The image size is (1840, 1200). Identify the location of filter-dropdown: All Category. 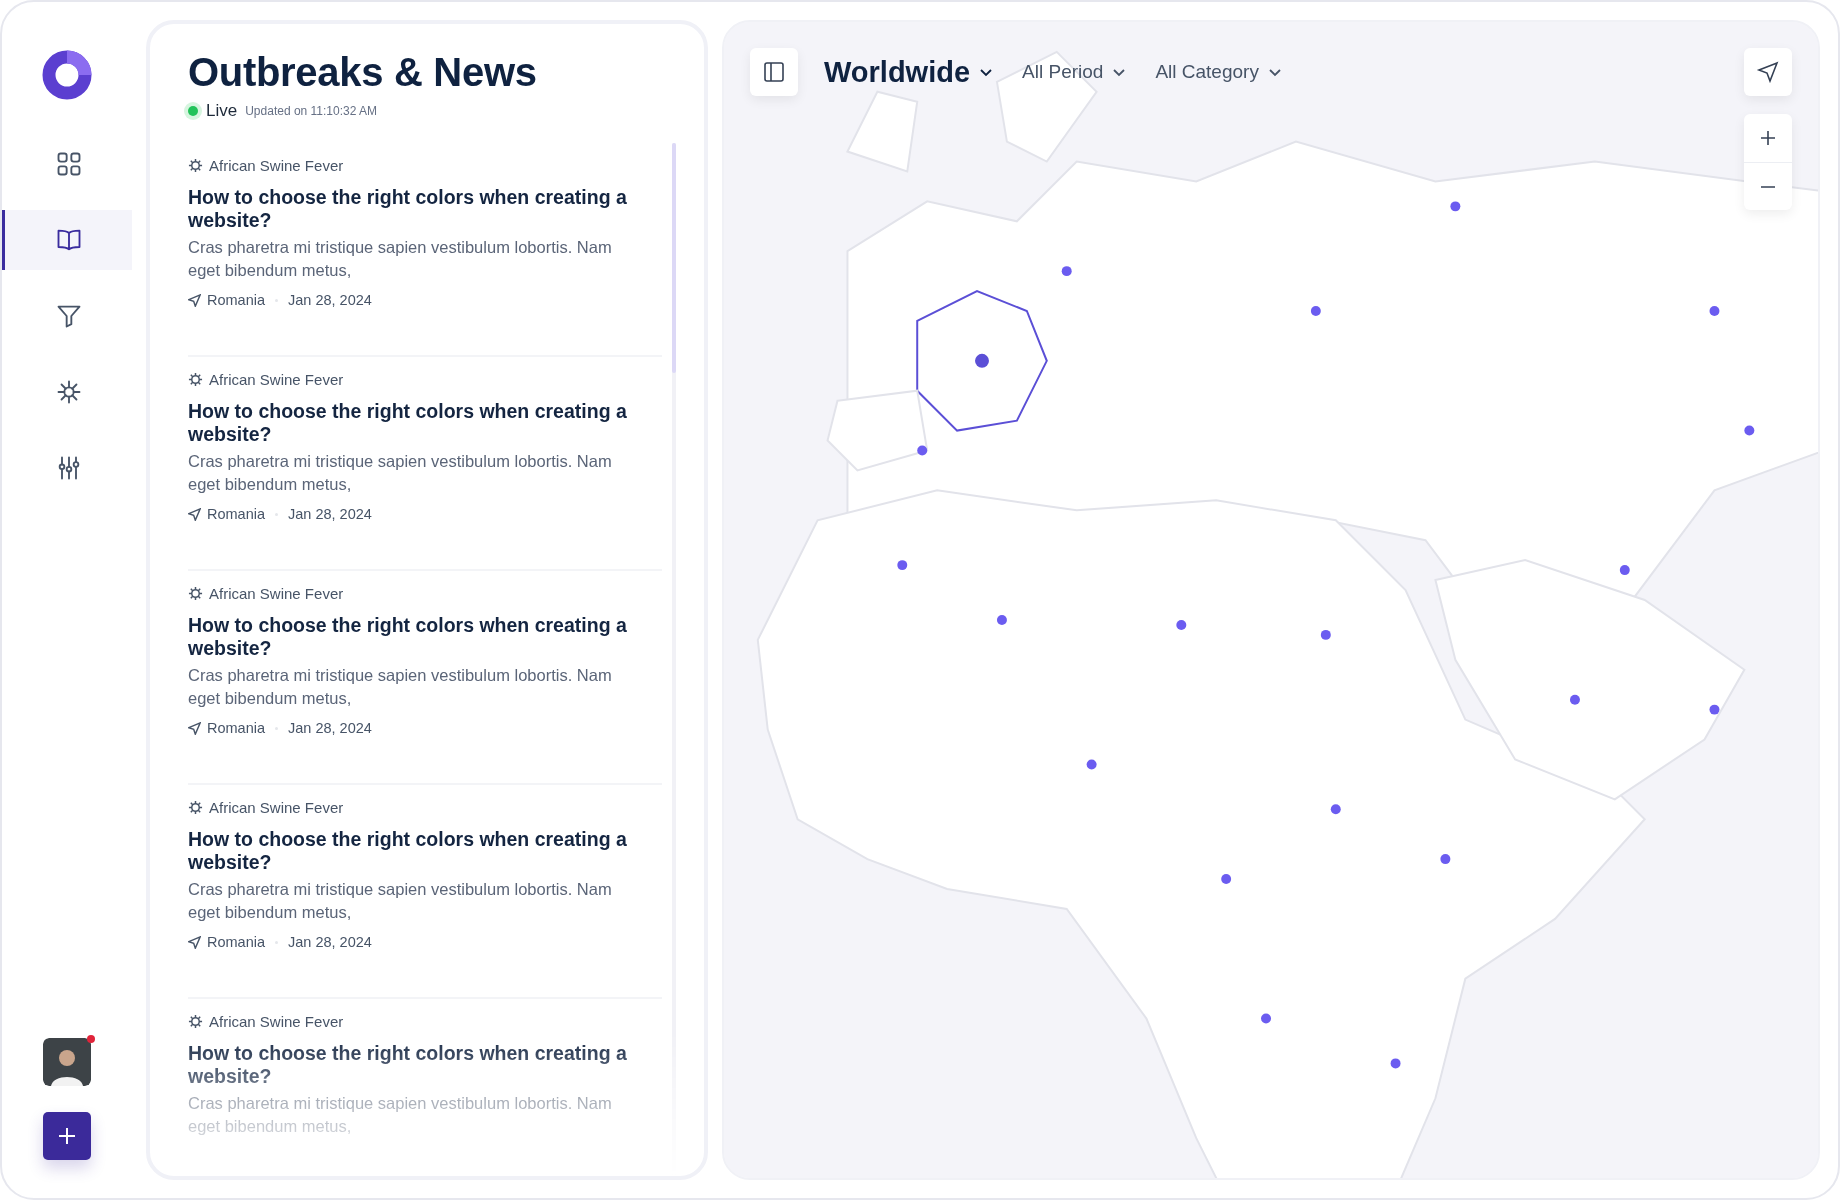
(1219, 72).